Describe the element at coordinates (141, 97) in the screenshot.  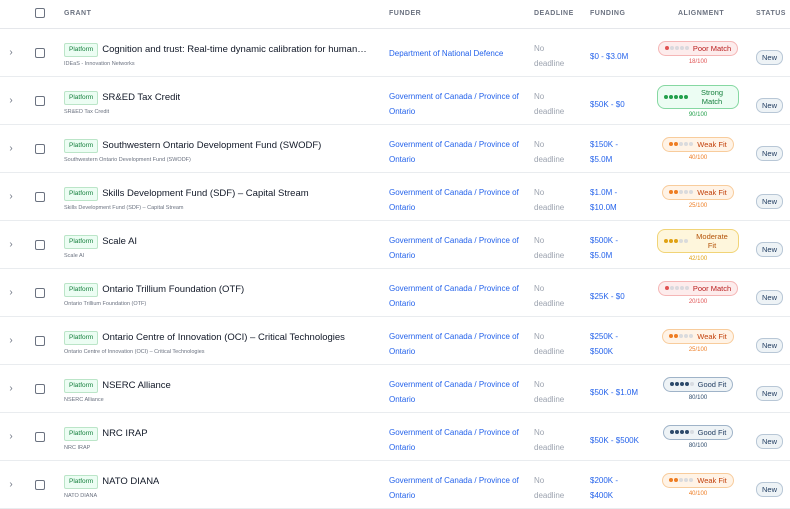
I see `grant-name: SR&ED Tax Credit` at that location.